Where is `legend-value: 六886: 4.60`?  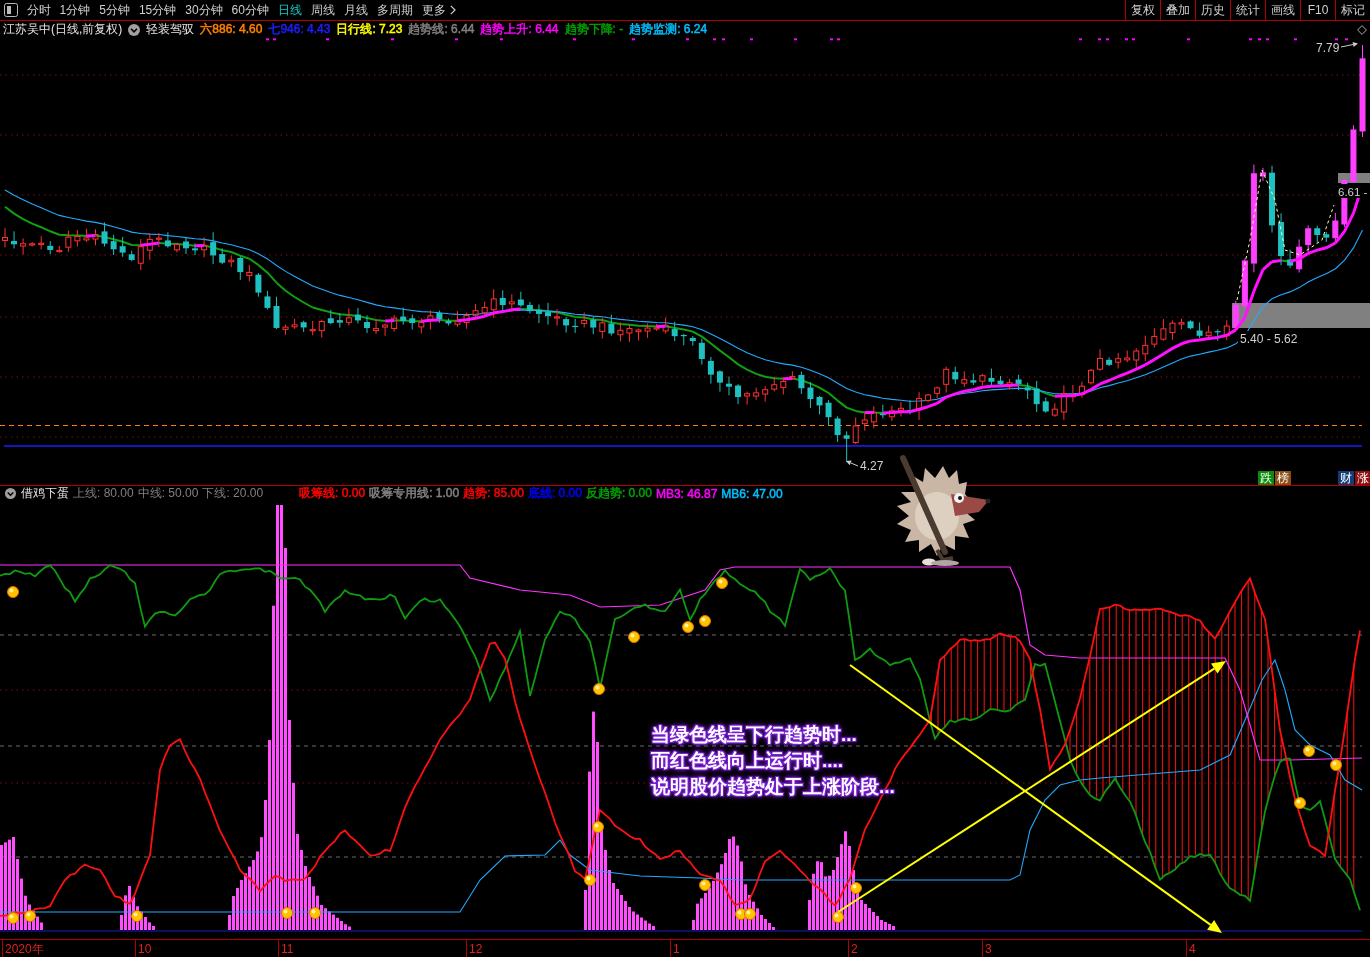 legend-value: 六886: 4.60 is located at coordinates (231, 29).